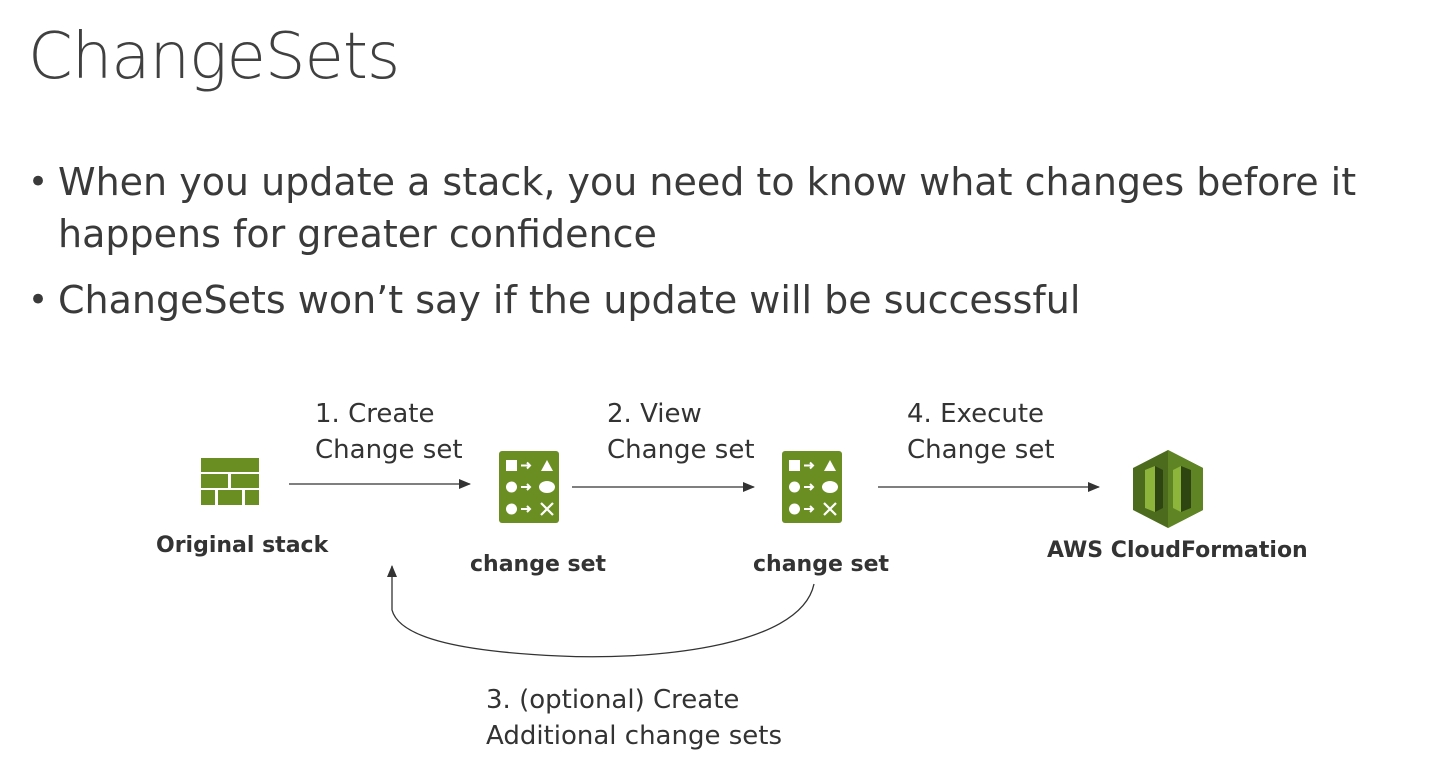 The height and width of the screenshot is (759, 1450). What do you see at coordinates (389, 432) in the screenshot?
I see `step-create-label: 1. Create Change set` at bounding box center [389, 432].